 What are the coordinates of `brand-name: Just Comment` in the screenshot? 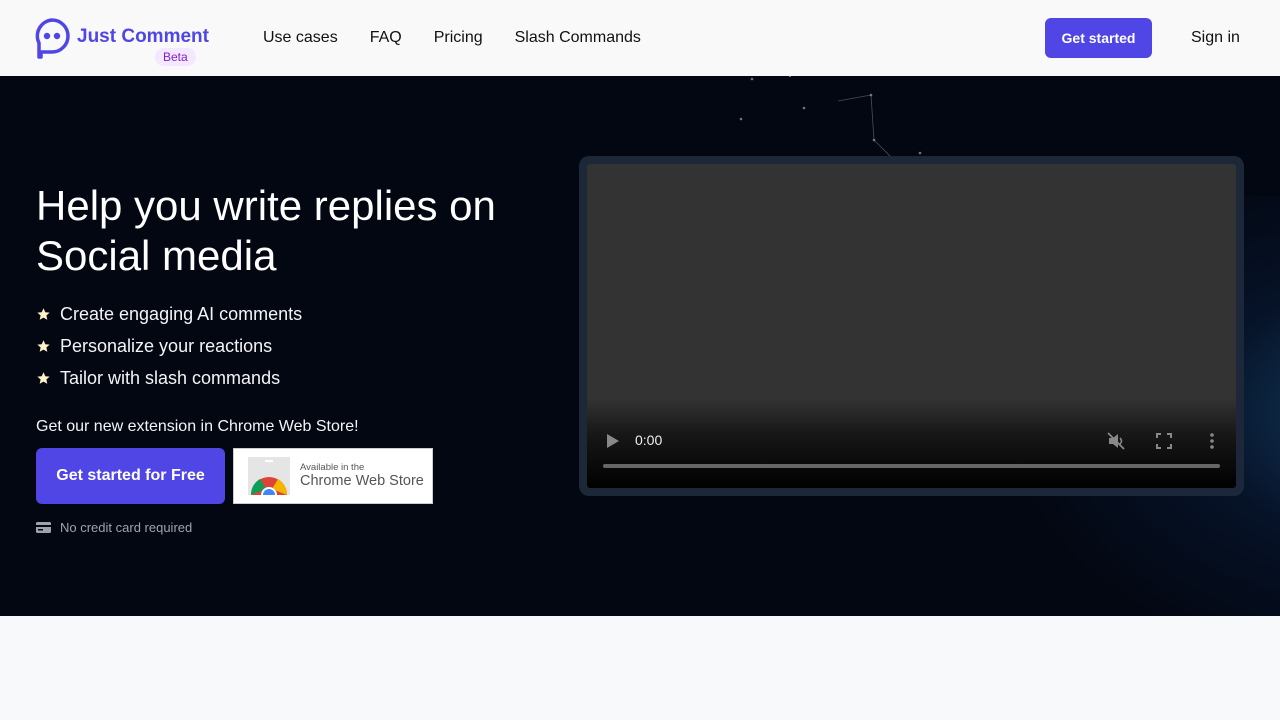 It's located at (143, 36).